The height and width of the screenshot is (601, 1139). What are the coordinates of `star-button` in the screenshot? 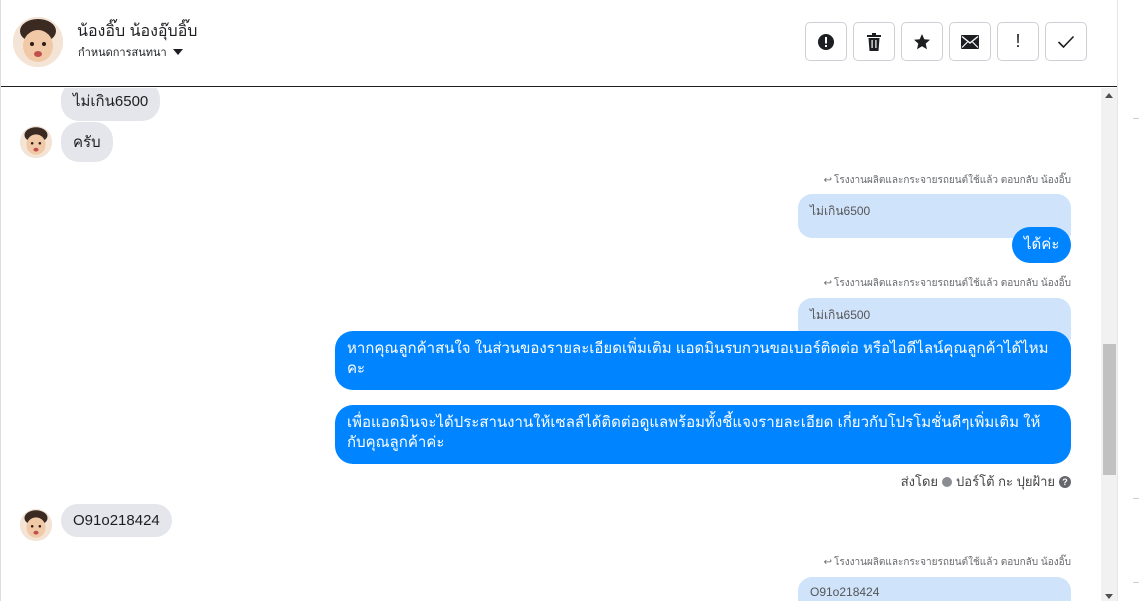 It's located at (922, 41).